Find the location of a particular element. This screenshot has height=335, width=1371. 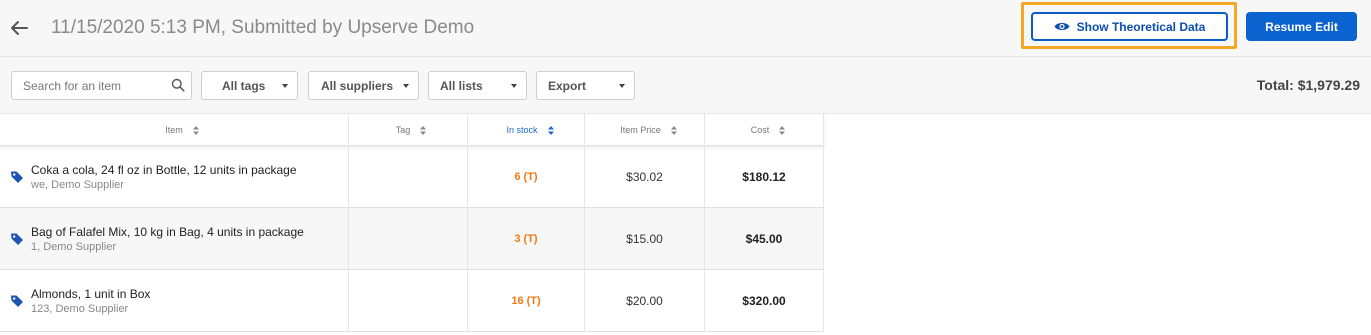

show-theoretical-data-button: Show Theoretical Data is located at coordinates (1129, 26).